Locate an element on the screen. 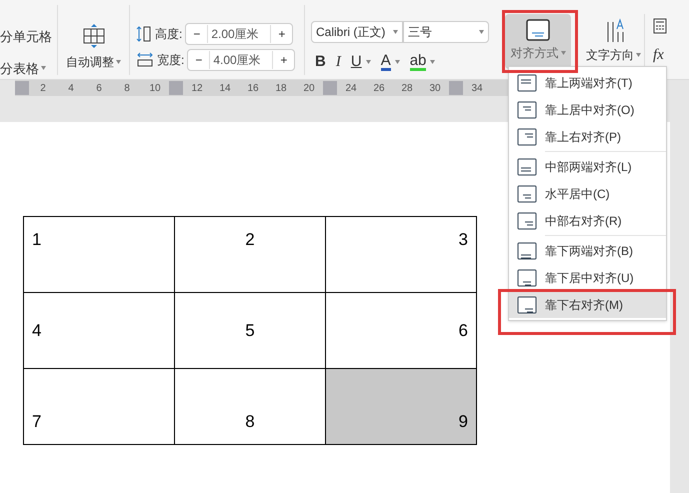 This screenshot has height=493, width=689. ruler-number: 16 is located at coordinates (253, 89).